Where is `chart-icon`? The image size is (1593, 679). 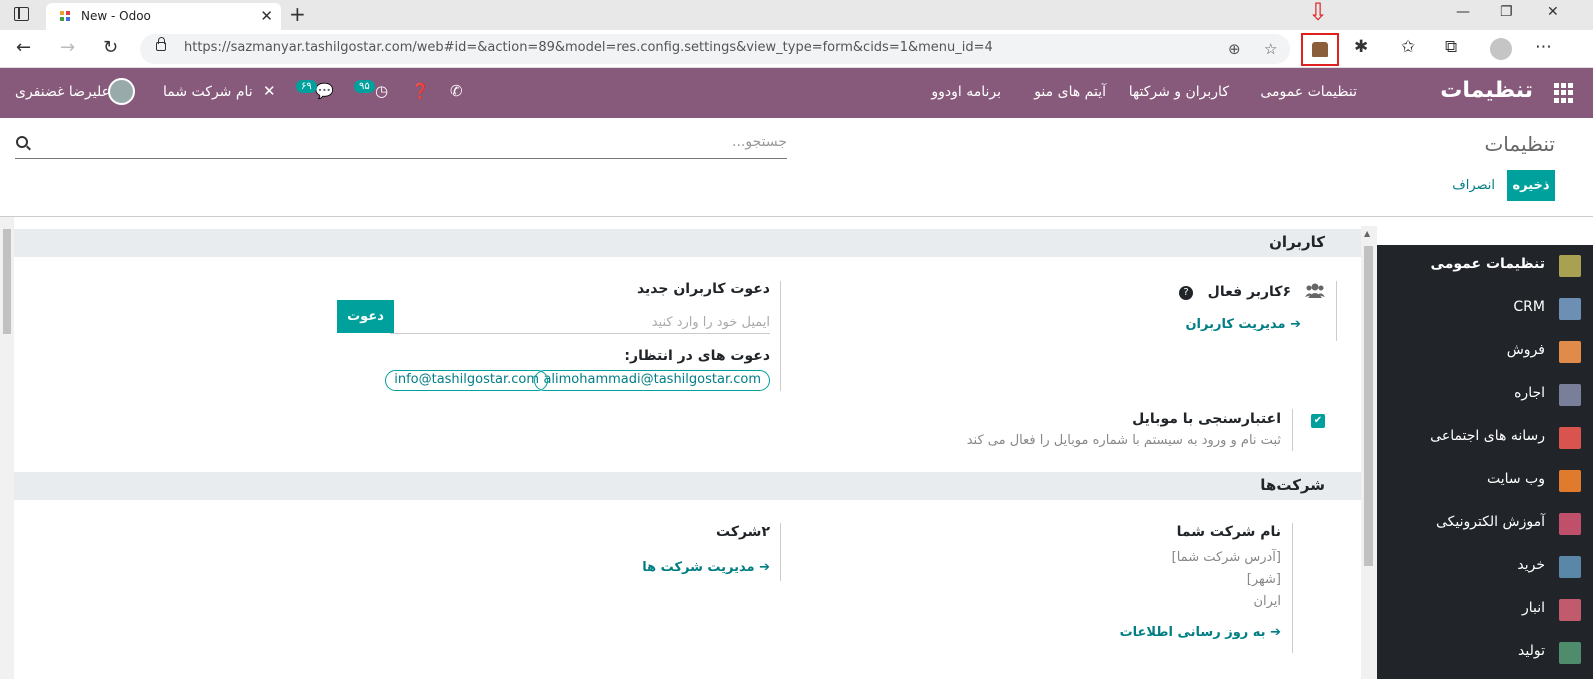
chart-icon is located at coordinates (1570, 352).